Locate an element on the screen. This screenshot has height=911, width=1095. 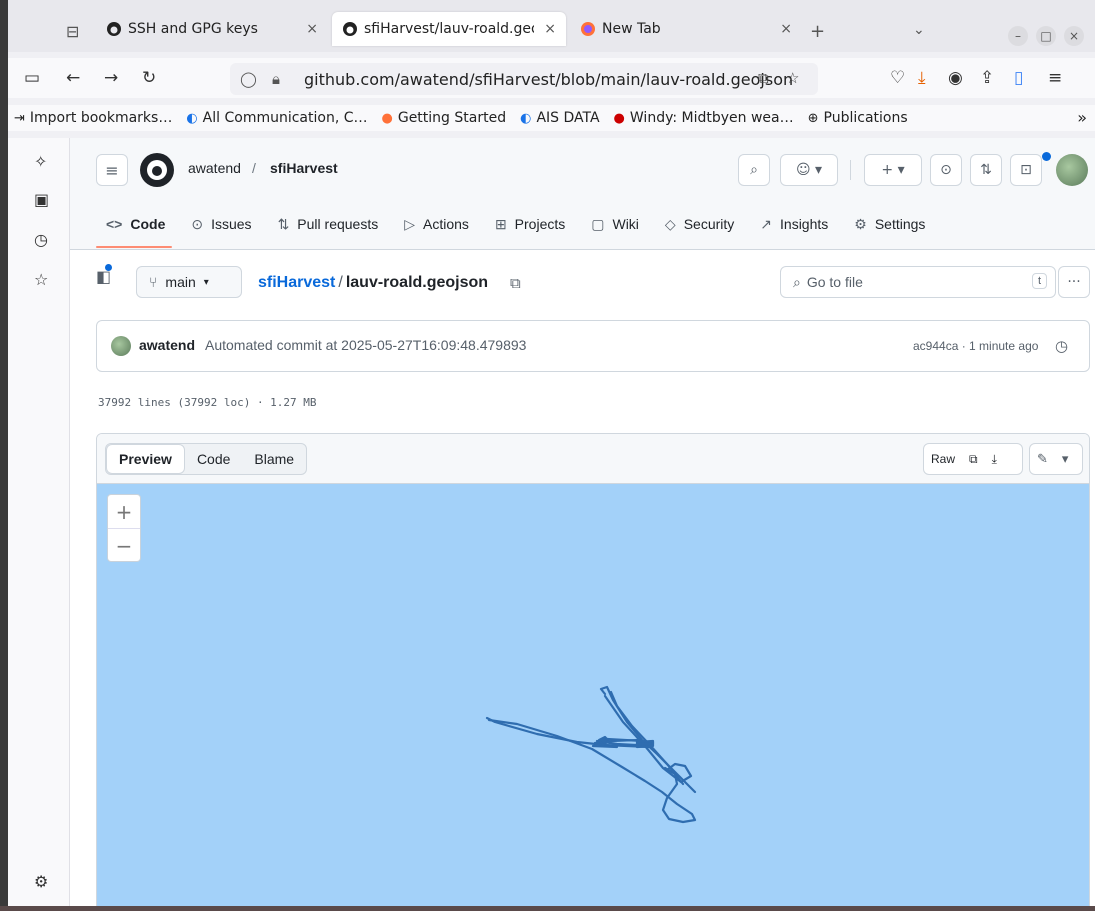
hamburger-menu-button: ≡ is located at coordinates (112, 170).